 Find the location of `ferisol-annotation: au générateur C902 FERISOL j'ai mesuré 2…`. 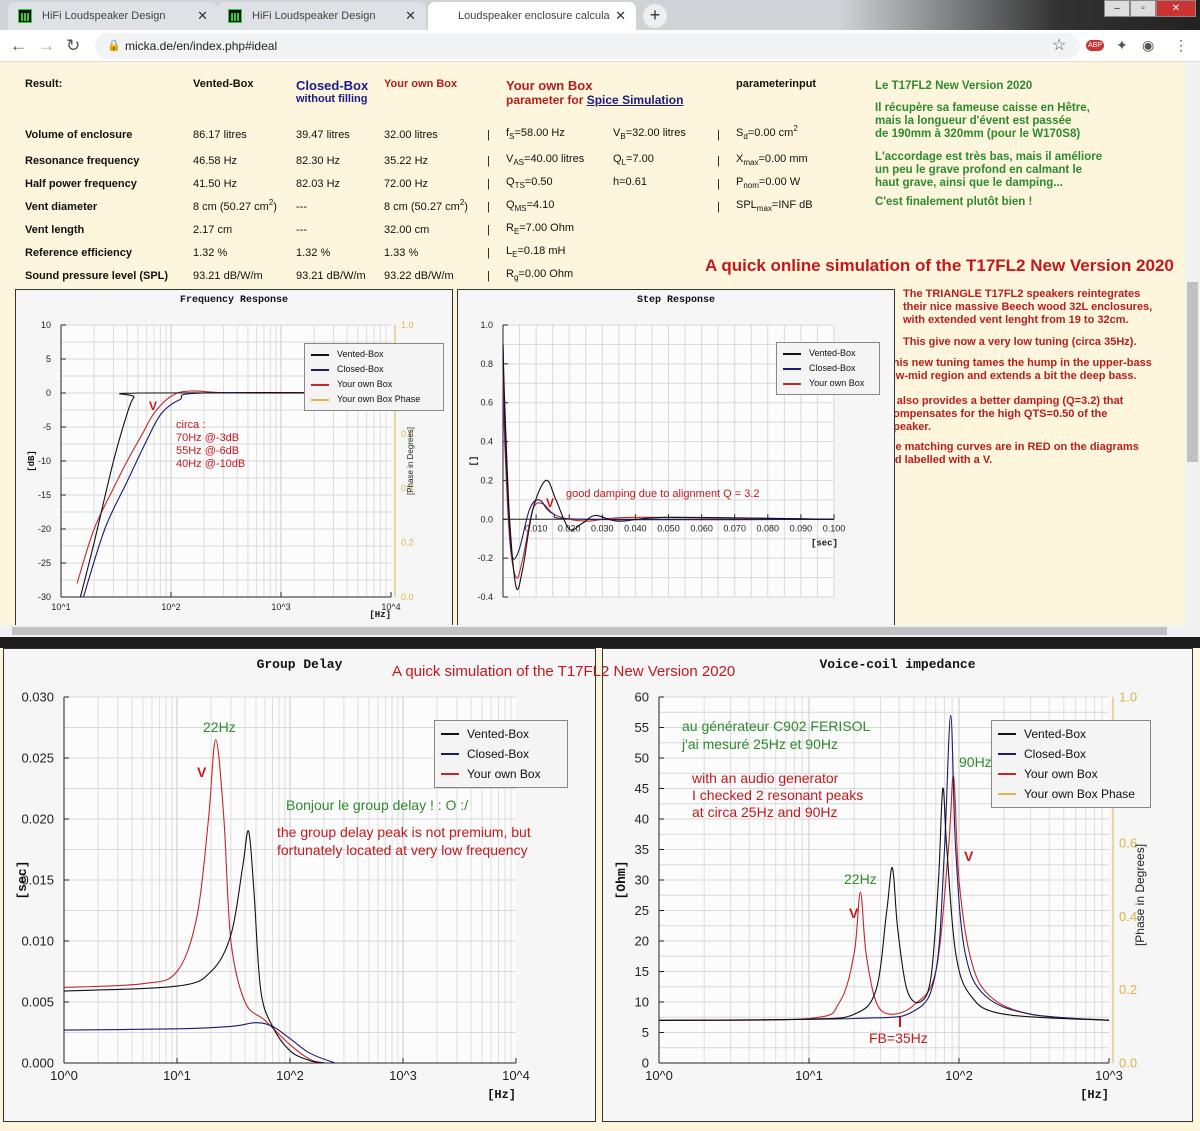

ferisol-annotation: au générateur C902 FERISOL j'ai mesuré 2… is located at coordinates (776, 735).